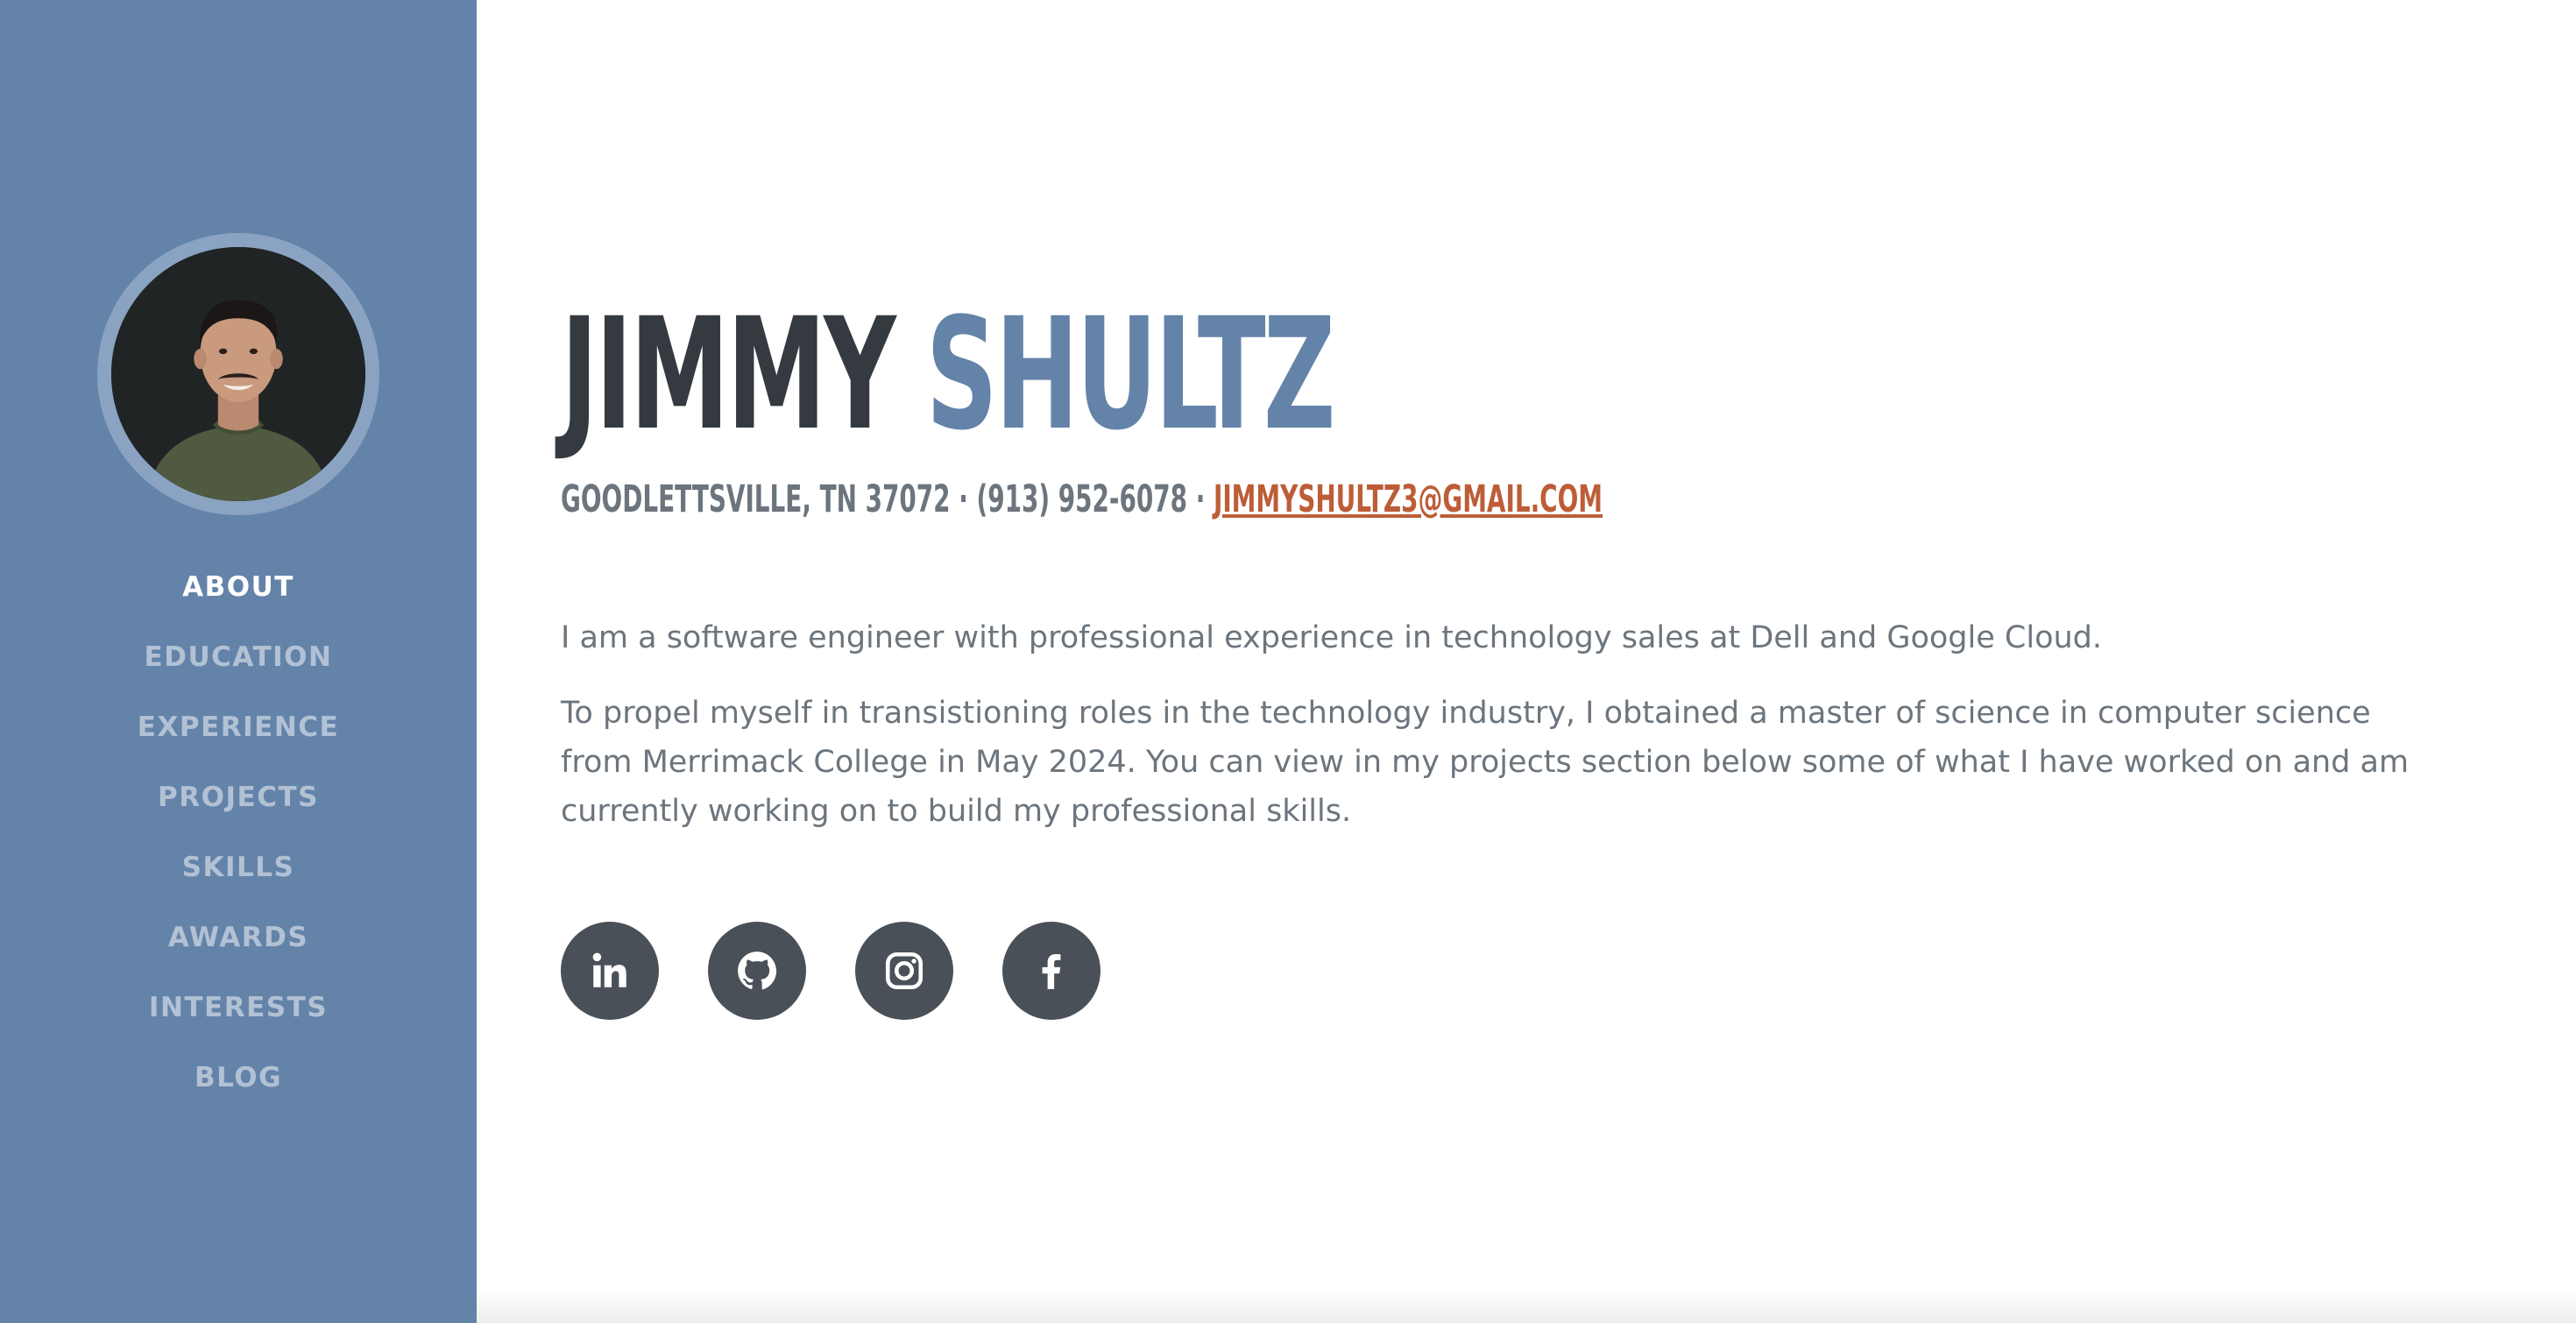  I want to click on nav-item-skills: SKILLS, so click(238, 867).